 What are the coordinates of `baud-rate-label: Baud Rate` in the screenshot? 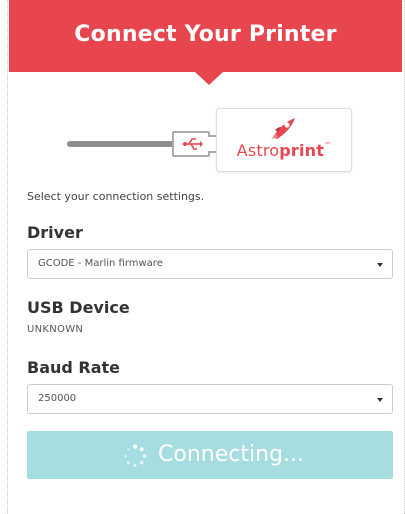 It's located at (74, 367).